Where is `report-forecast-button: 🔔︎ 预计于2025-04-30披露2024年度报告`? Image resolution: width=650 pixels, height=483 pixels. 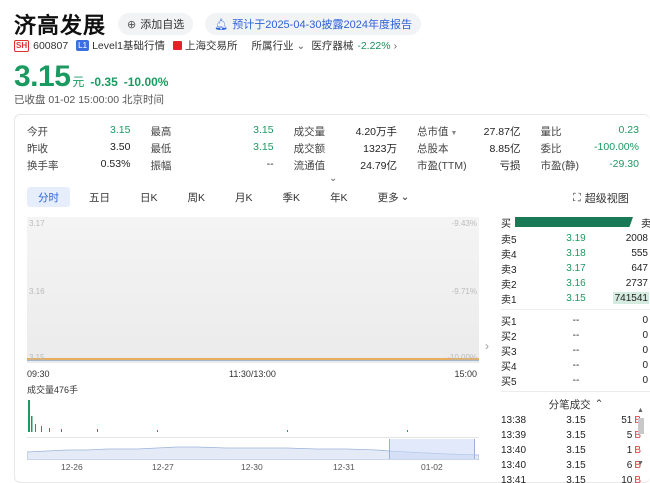
report-forecast-button: 🔔︎ 预计于2025-04-30披露2024年度报告 is located at coordinates (313, 24).